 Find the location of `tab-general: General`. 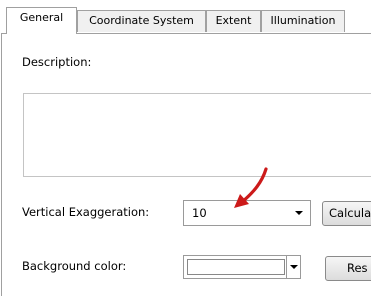

tab-general: General is located at coordinates (41, 20).